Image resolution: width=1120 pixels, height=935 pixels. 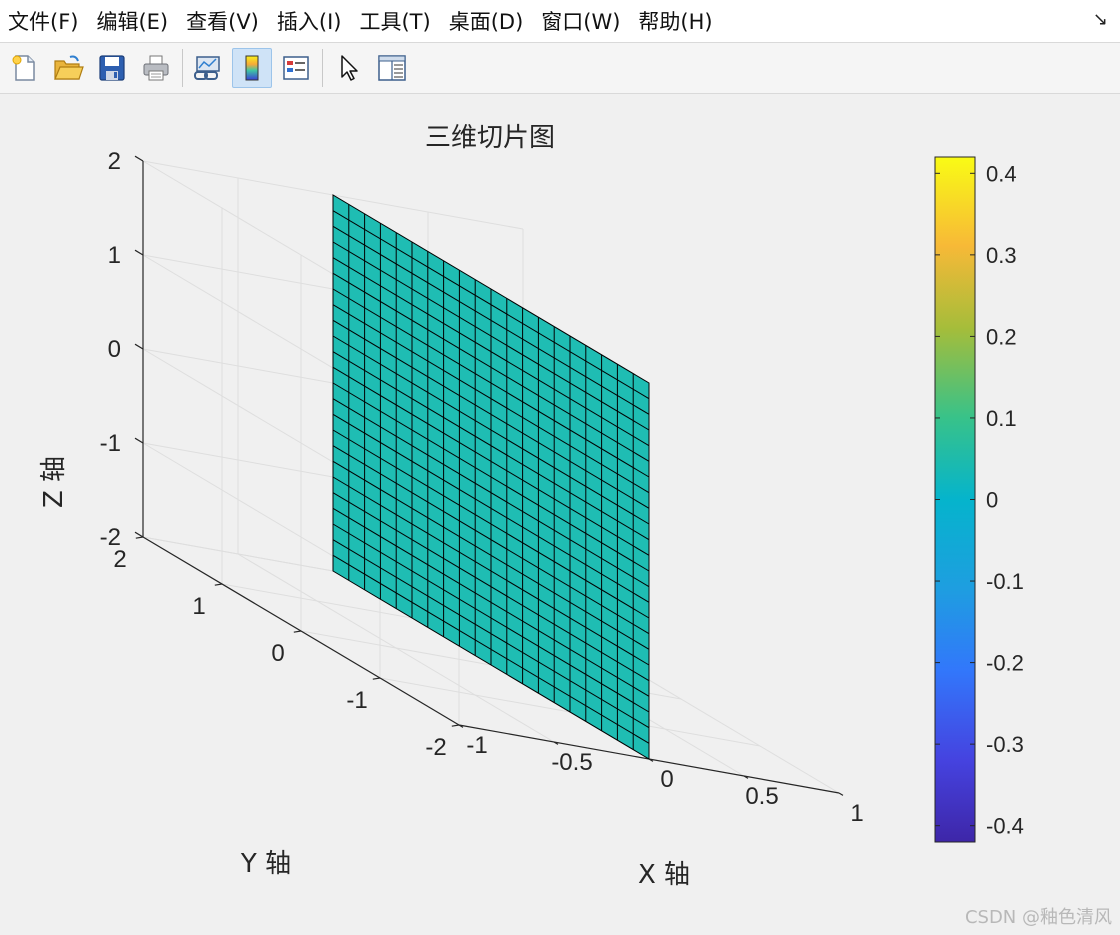 I want to click on save-icon, so click(x=112, y=68).